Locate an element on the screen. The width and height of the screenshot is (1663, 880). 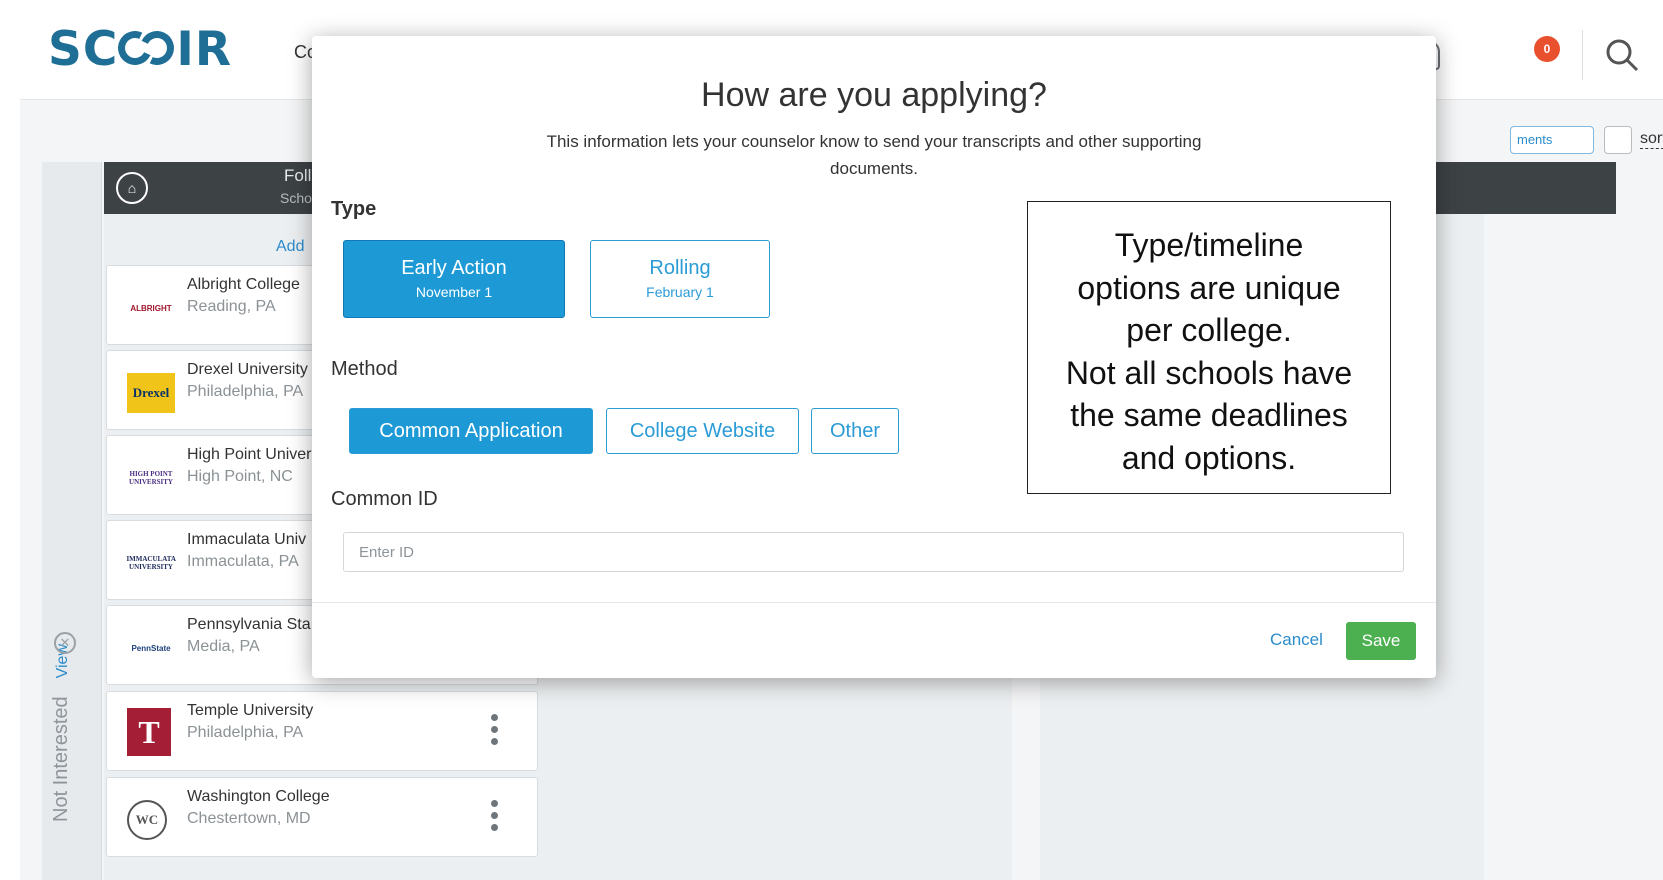
type-early-action-button: Early Action November 1 is located at coordinates (454, 279).